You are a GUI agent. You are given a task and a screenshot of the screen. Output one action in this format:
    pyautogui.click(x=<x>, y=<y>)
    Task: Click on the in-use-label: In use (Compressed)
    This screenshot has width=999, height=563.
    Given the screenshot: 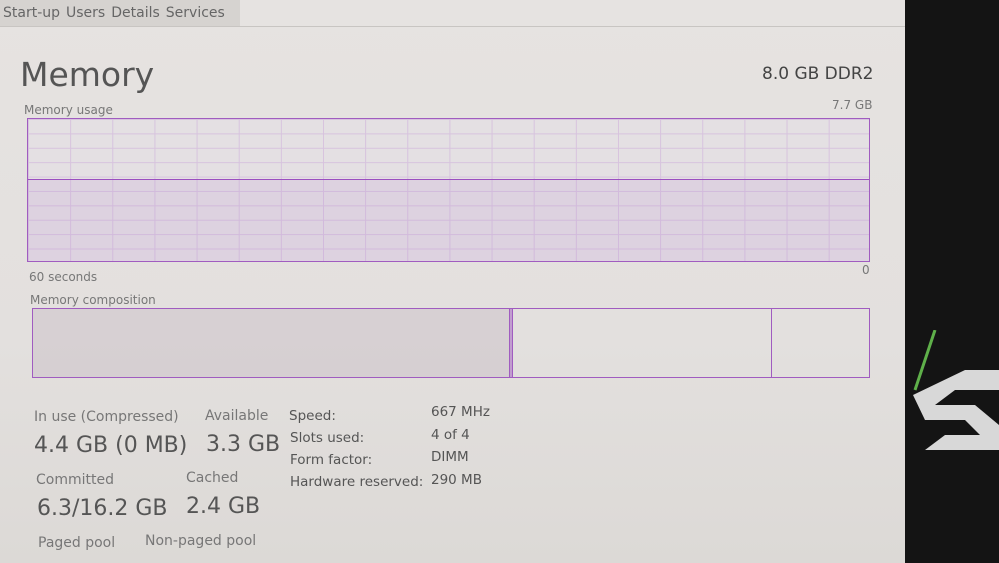 What is the action you would take?
    pyautogui.click(x=106, y=417)
    